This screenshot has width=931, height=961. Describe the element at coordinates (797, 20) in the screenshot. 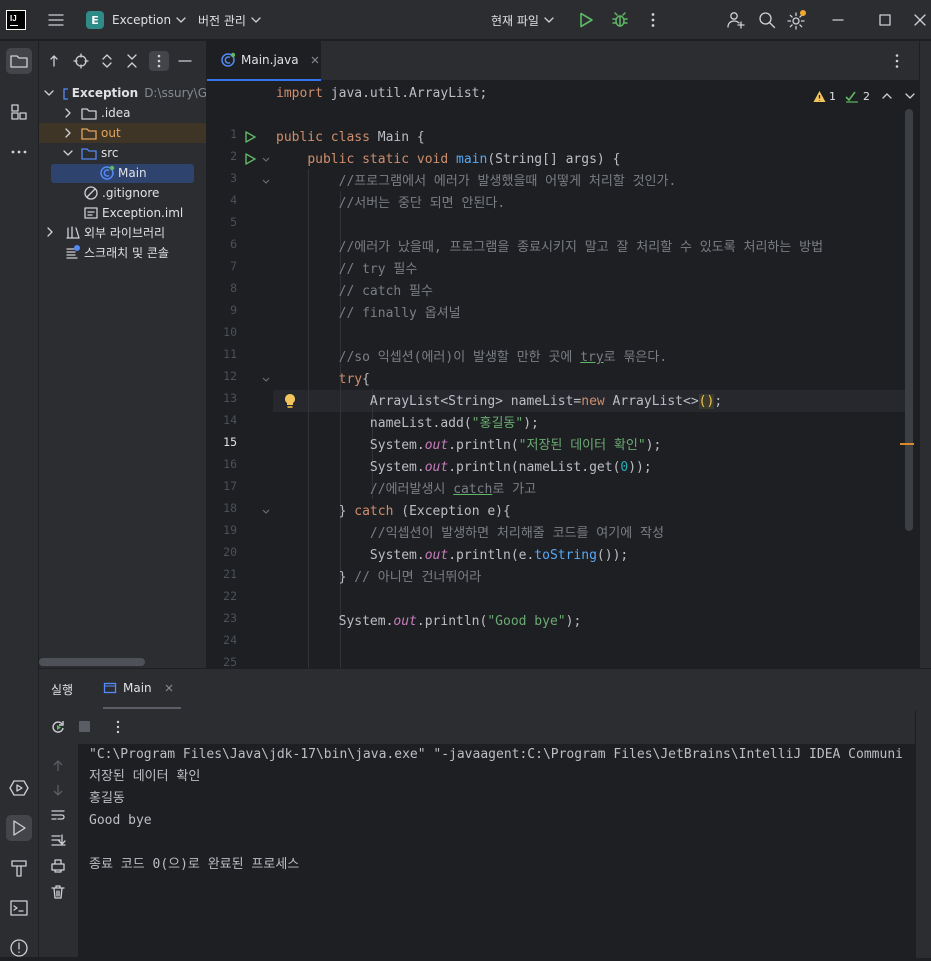

I see `settings-button` at that location.